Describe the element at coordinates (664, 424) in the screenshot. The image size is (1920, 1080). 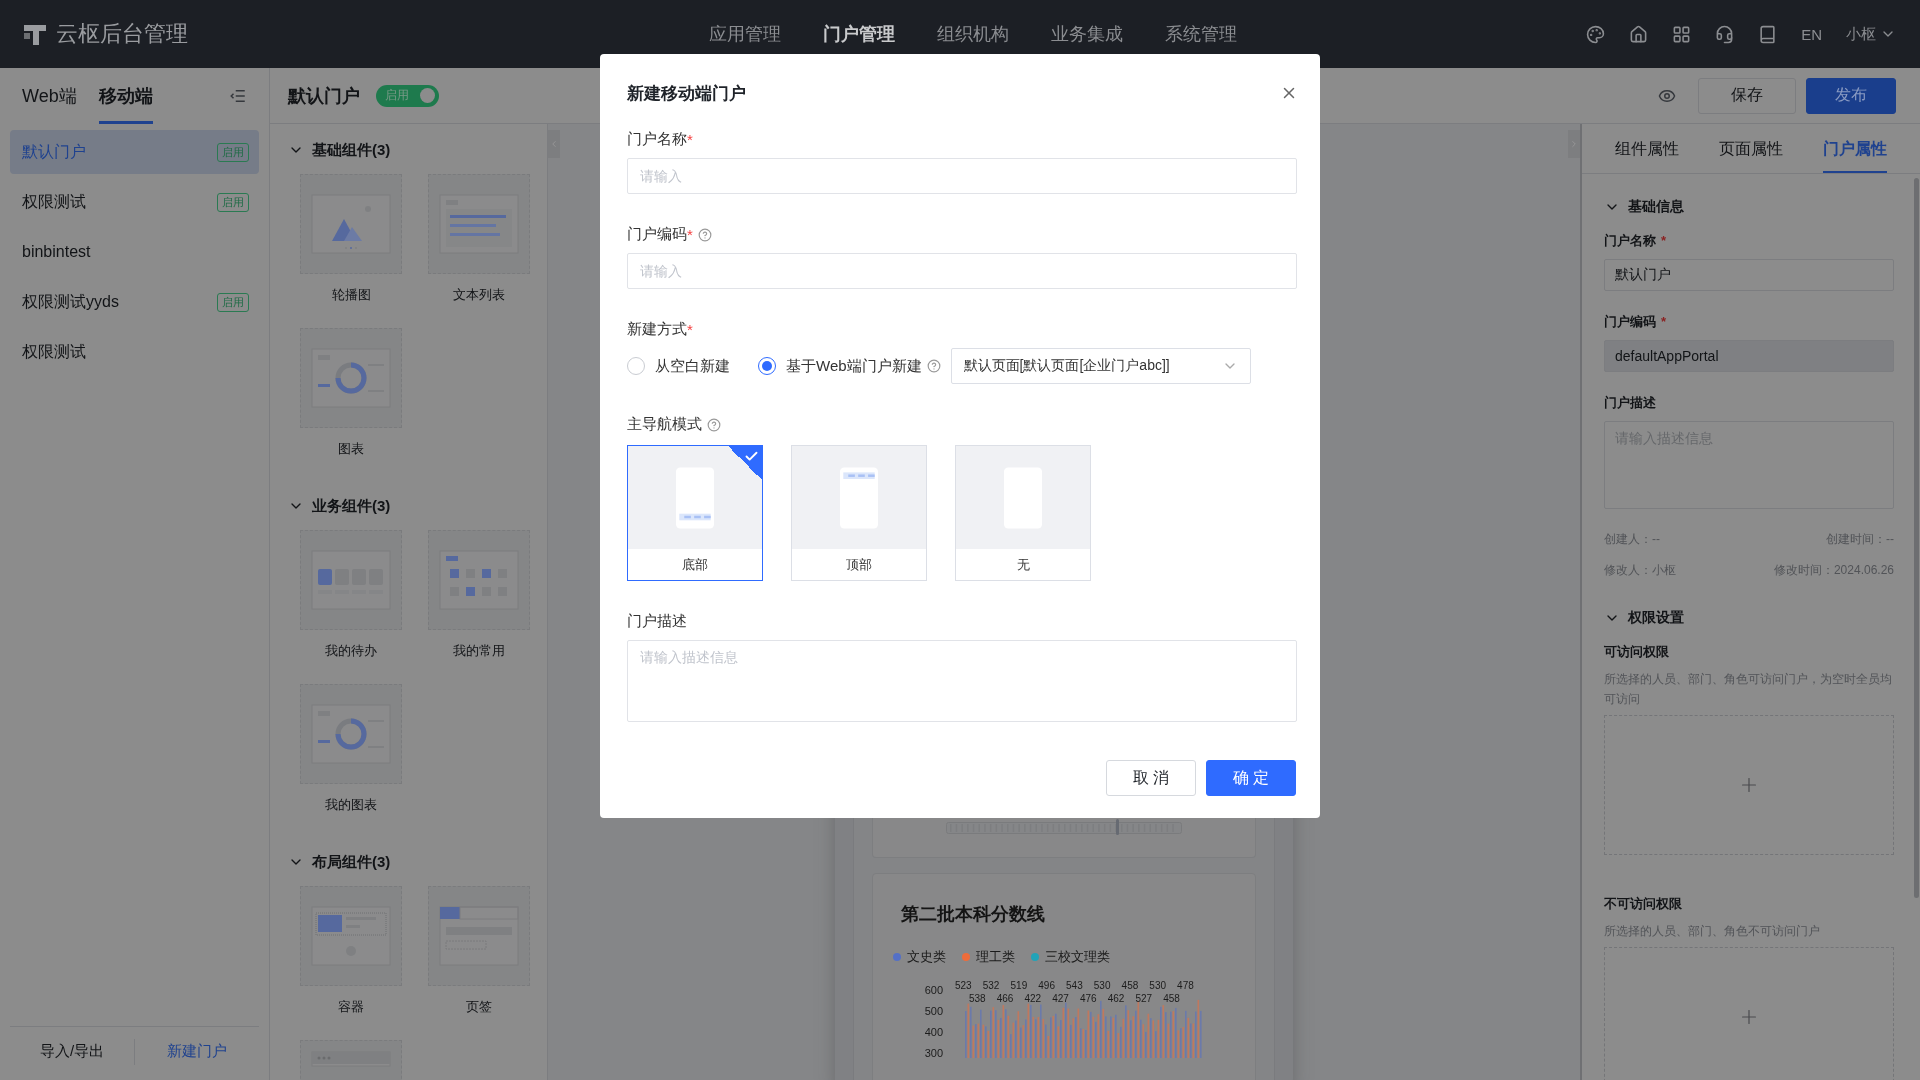
I see `field-label: 主导航模式` at that location.